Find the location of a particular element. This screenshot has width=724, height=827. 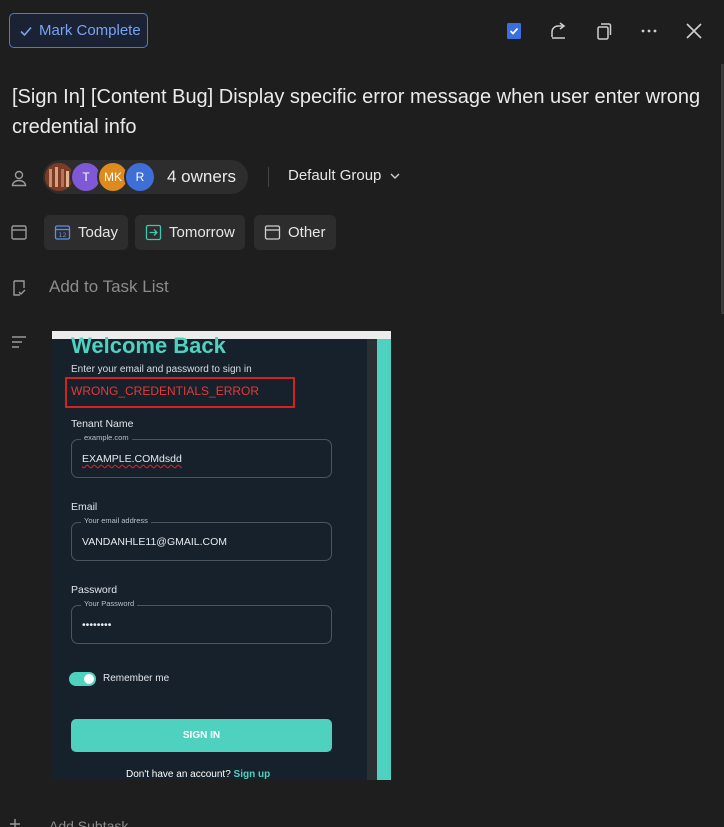

password-field: Your Password •••••••• is located at coordinates (201, 621).